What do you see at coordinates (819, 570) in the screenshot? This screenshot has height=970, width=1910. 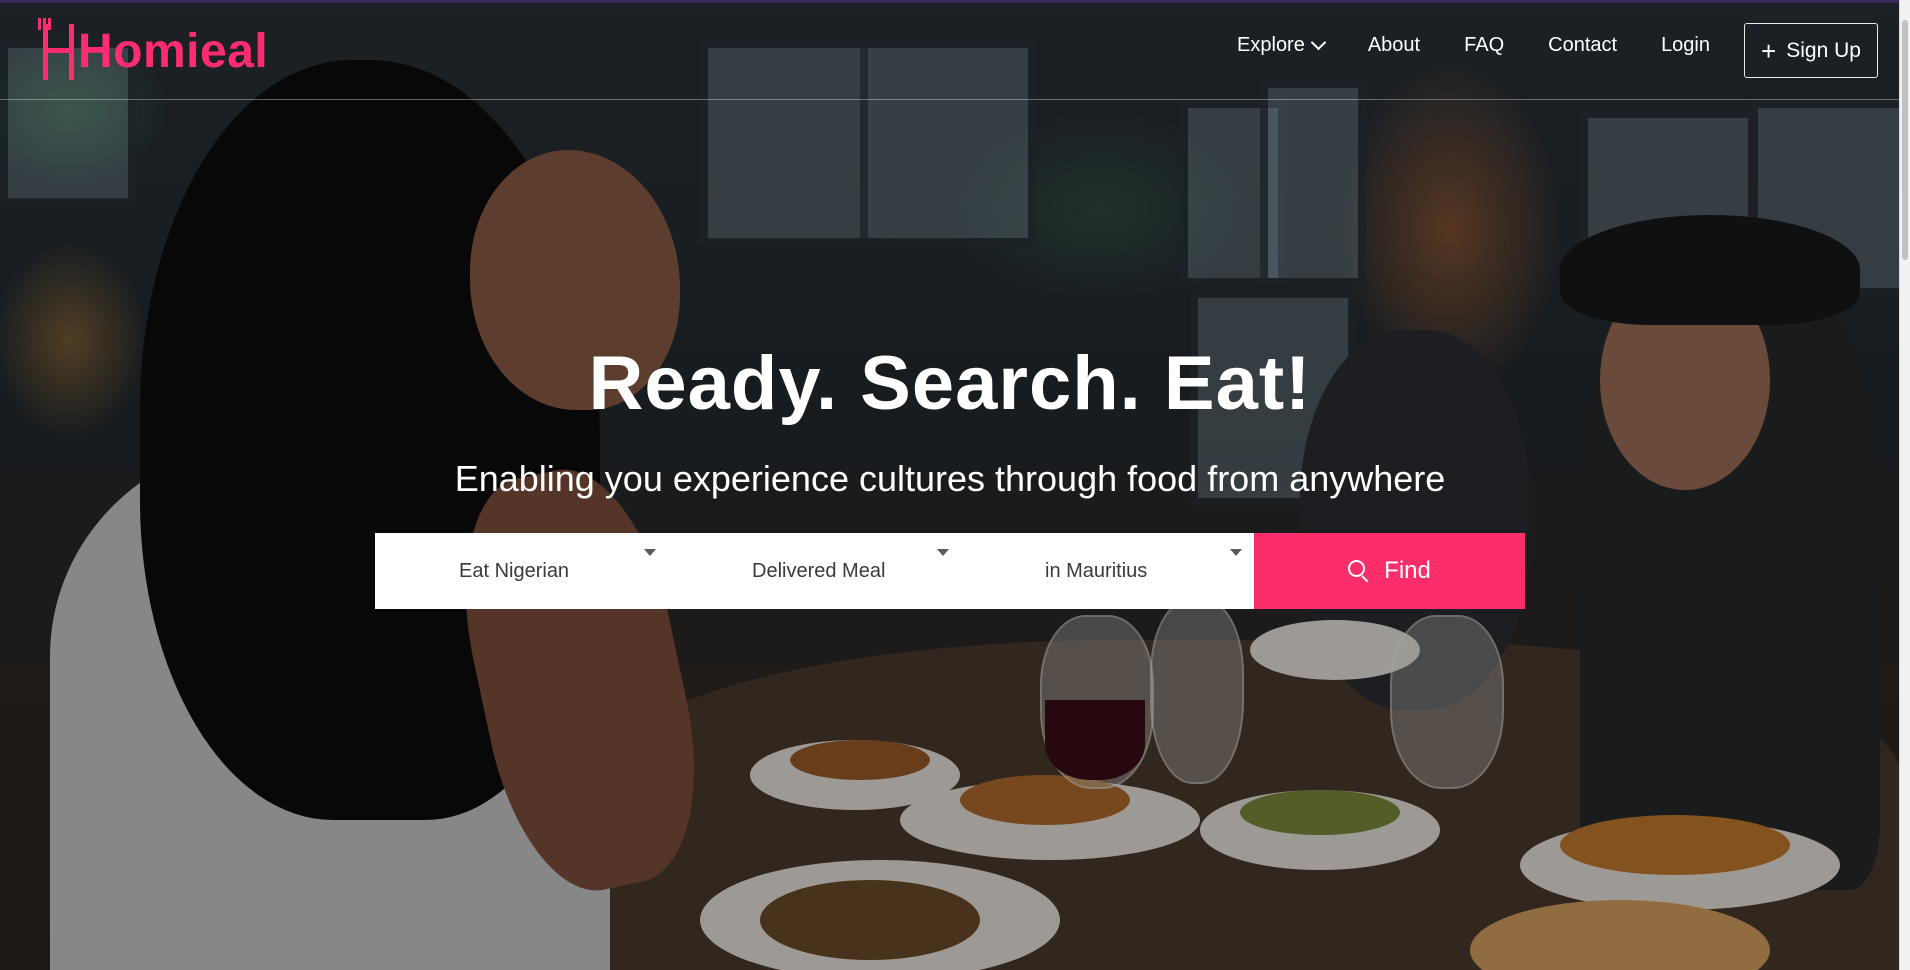 I see `meal-type-select-value: Delivered Meal` at bounding box center [819, 570].